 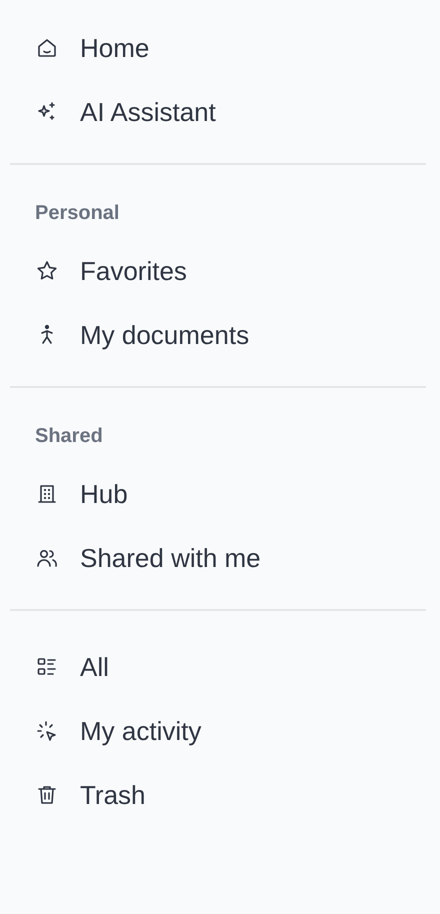 I want to click on sidebar-item: Shared with me, so click(x=170, y=558).